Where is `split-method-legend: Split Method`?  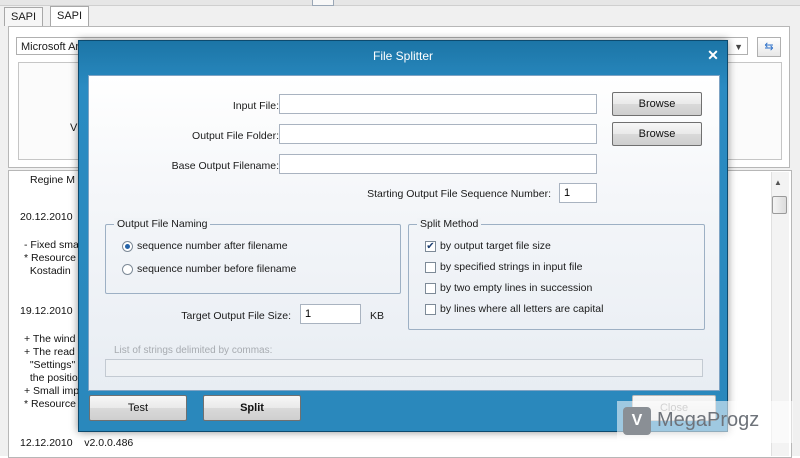
split-method-legend: Split Method is located at coordinates (449, 224).